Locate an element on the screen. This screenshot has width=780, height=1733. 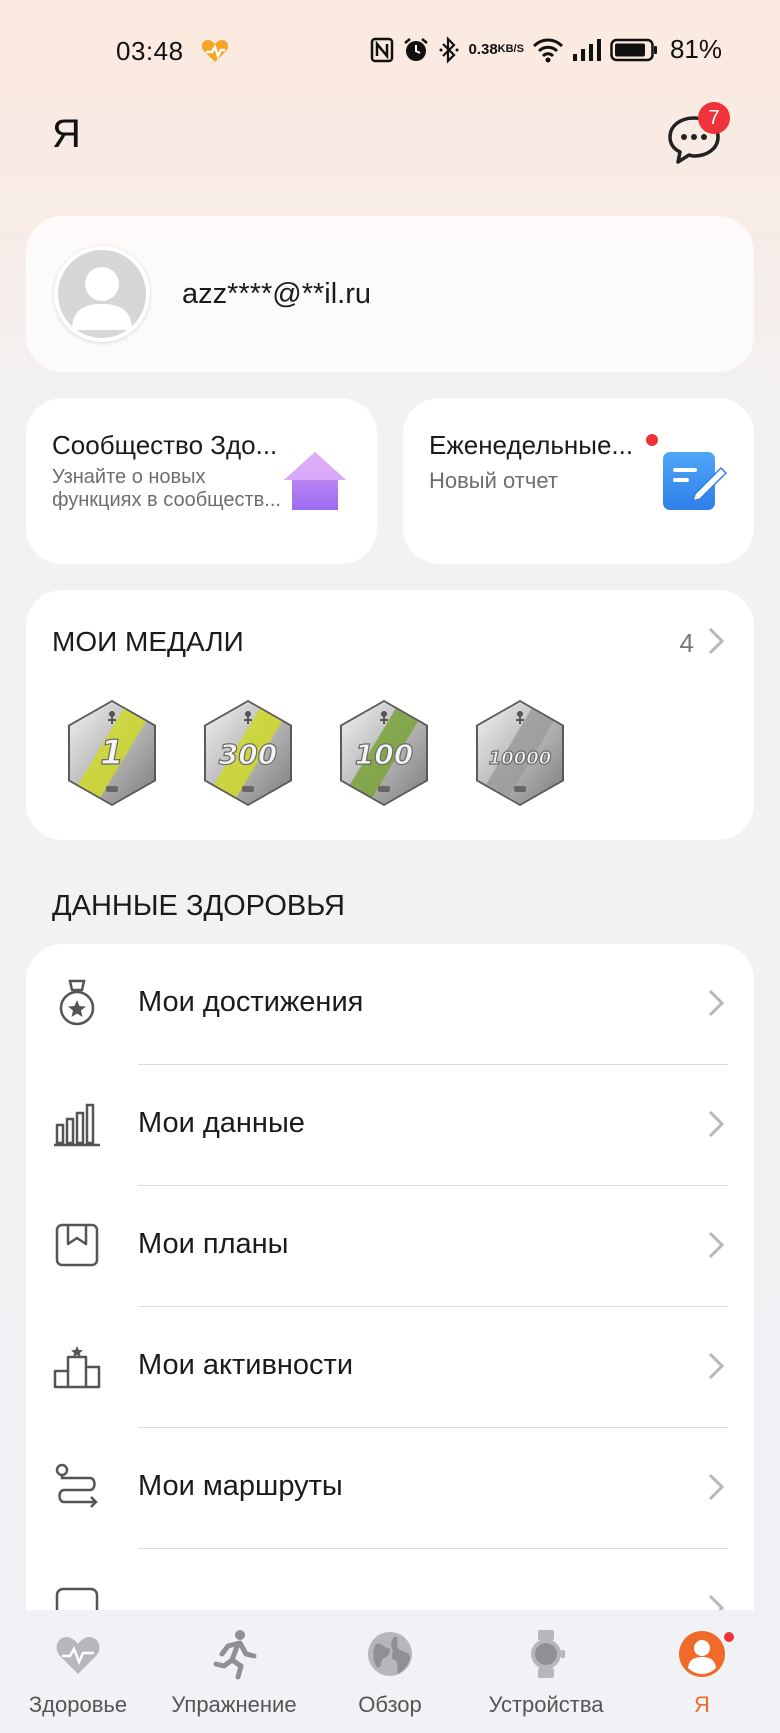
bar-chart-icon is located at coordinates (77, 1124).